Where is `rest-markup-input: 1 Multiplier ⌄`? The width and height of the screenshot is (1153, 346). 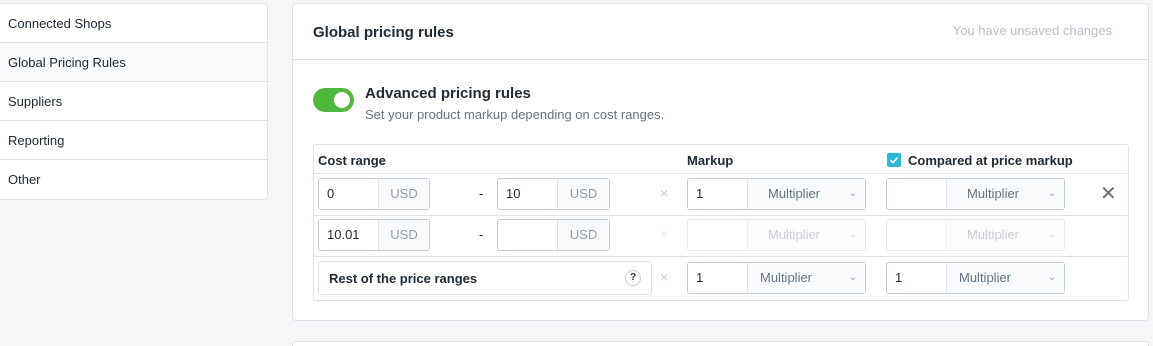 rest-markup-input: 1 Multiplier ⌄ is located at coordinates (776, 278).